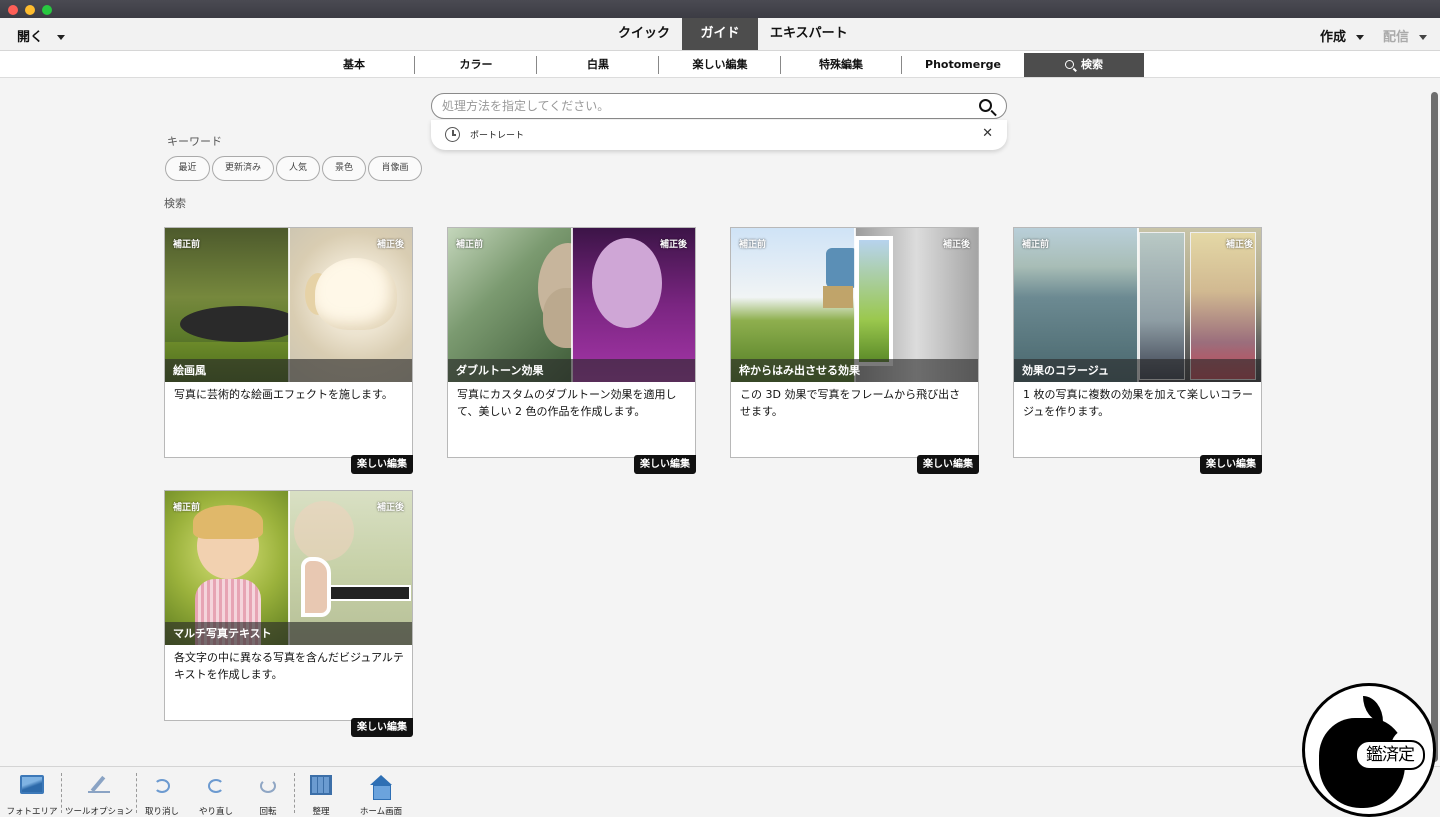 The width and height of the screenshot is (1440, 817). What do you see at coordinates (99, 784) in the screenshot?
I see `tool-options-icon` at bounding box center [99, 784].